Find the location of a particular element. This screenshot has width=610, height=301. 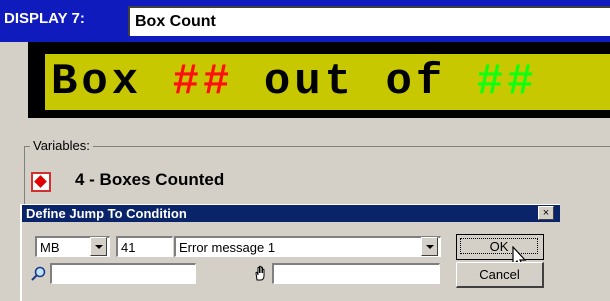

search-icon is located at coordinates (39, 273).